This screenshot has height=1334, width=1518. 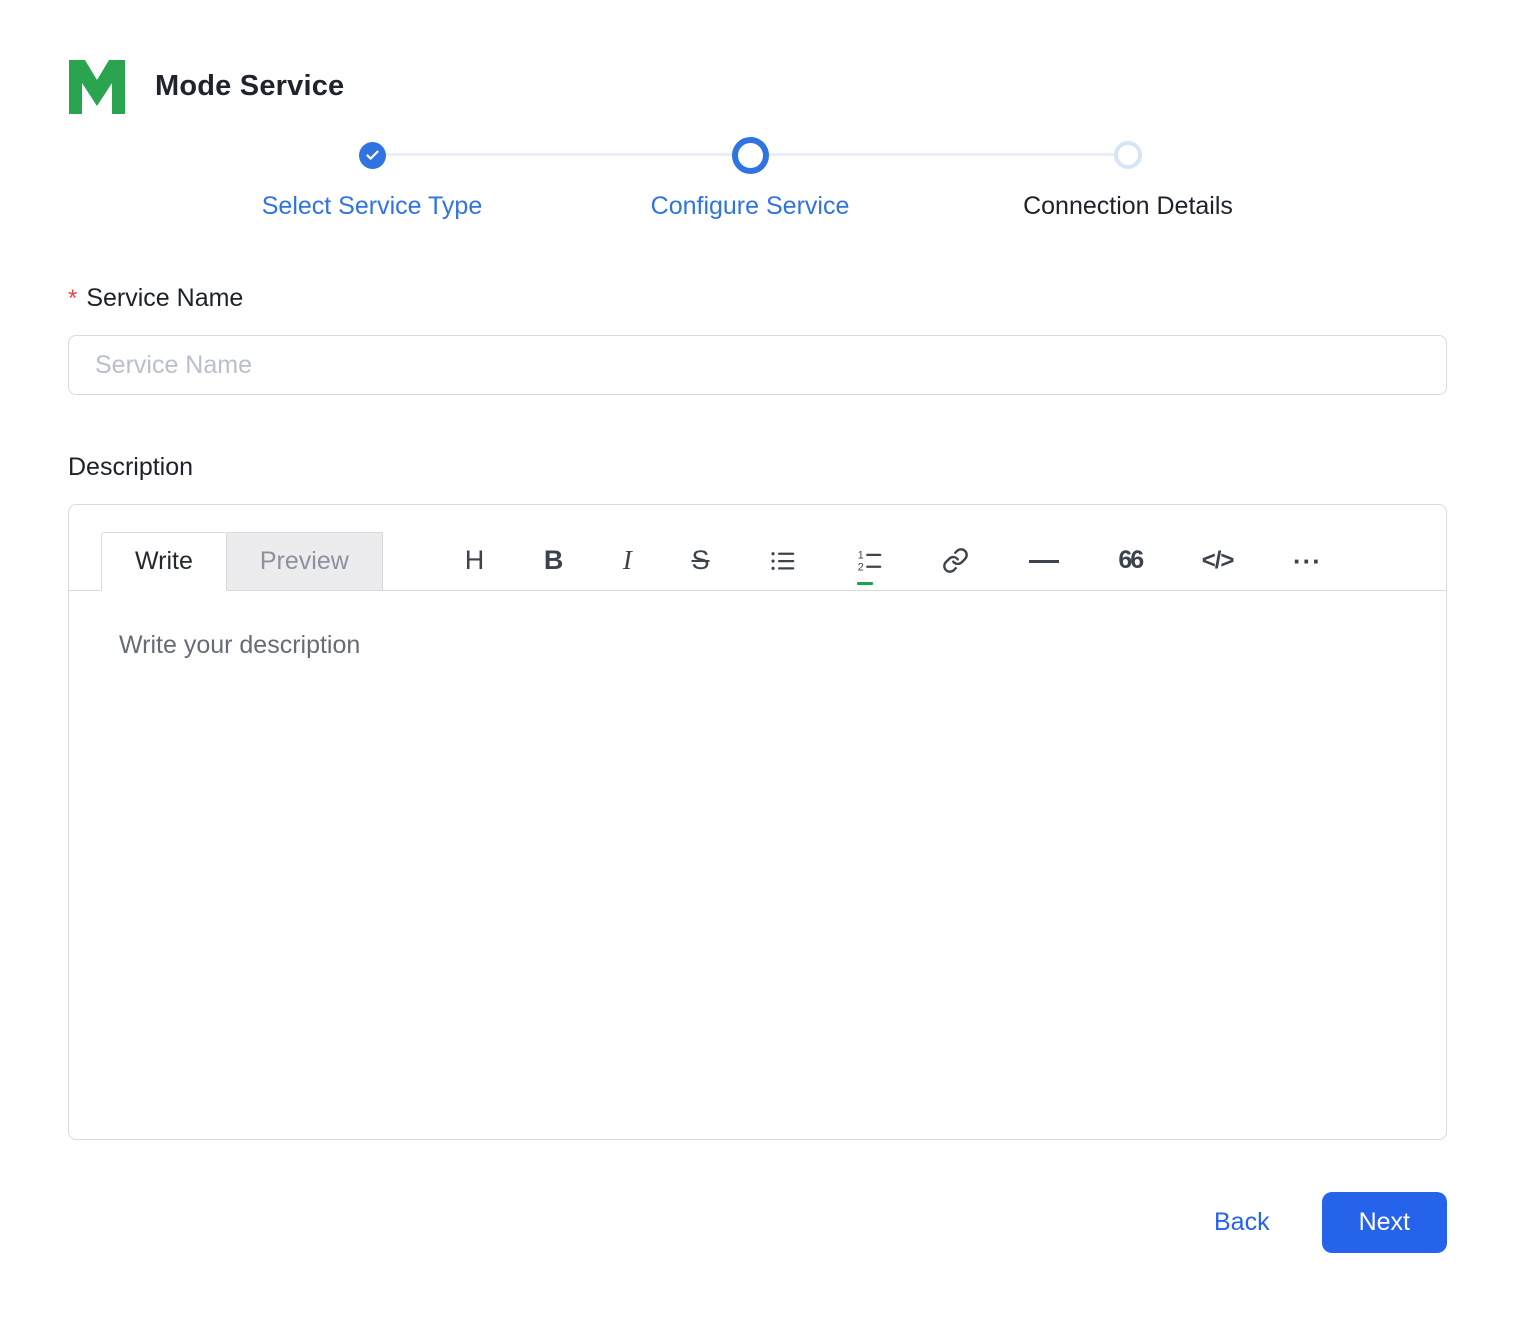 I want to click on step-configure-service: Configure Service, so click(x=750, y=171).